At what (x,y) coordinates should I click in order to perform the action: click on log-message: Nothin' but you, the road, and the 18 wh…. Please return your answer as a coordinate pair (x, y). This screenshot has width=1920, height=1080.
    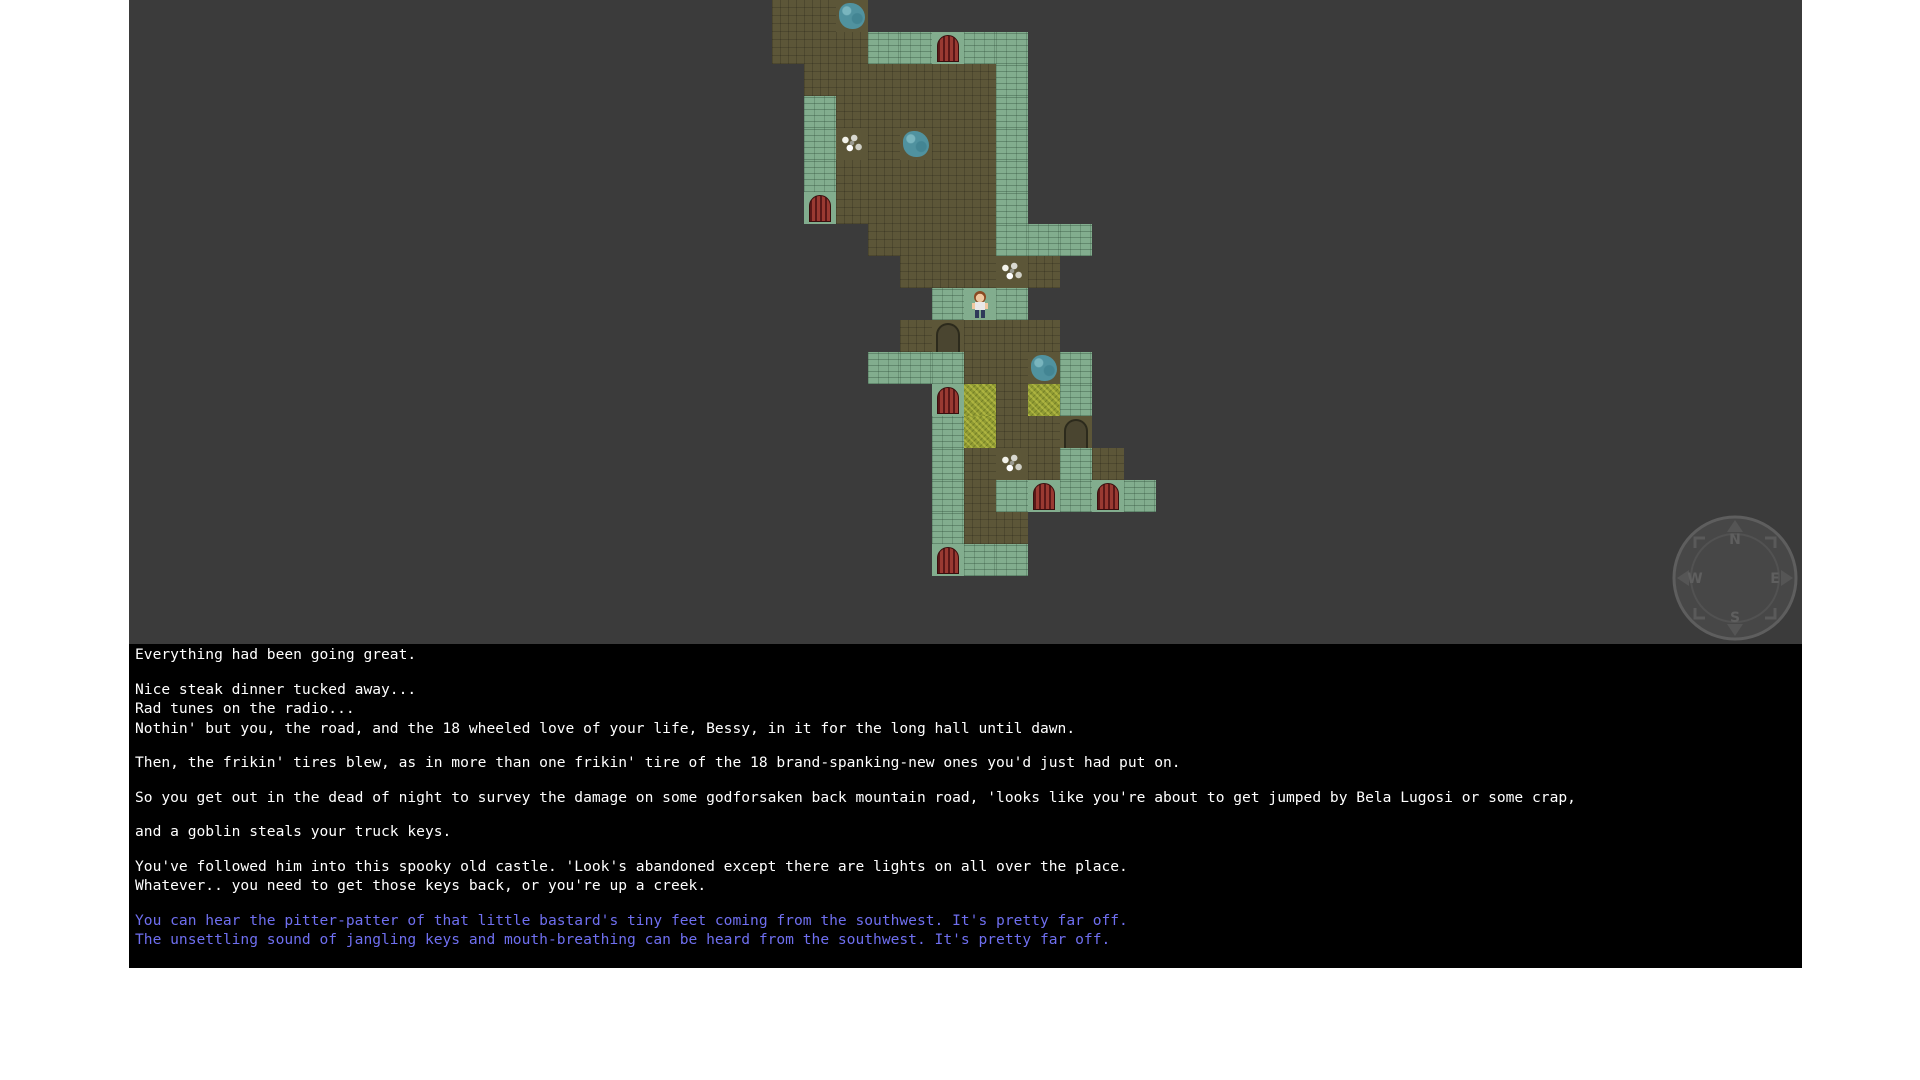
    Looking at the image, I should click on (605, 728).